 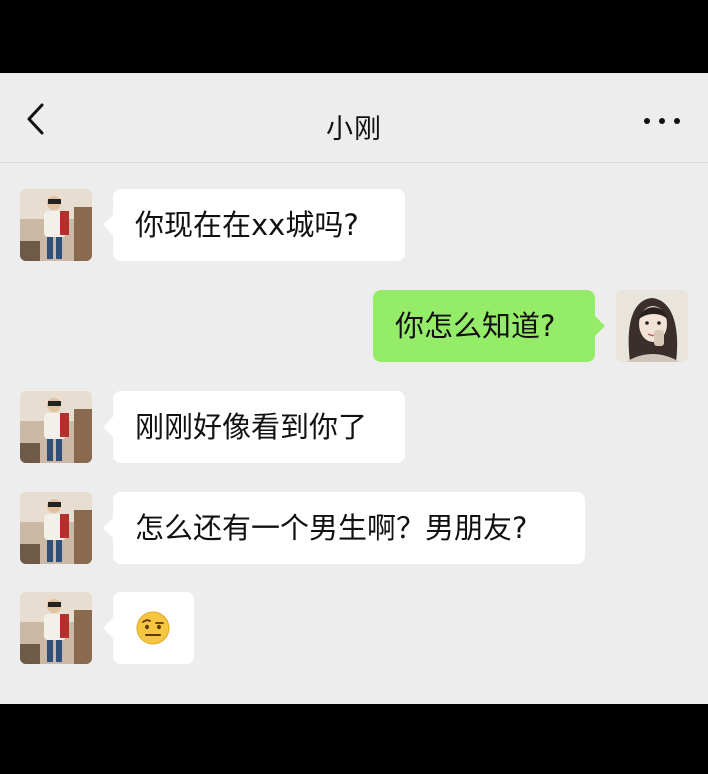 What do you see at coordinates (354, 129) in the screenshot?
I see `chat-title: 小刚` at bounding box center [354, 129].